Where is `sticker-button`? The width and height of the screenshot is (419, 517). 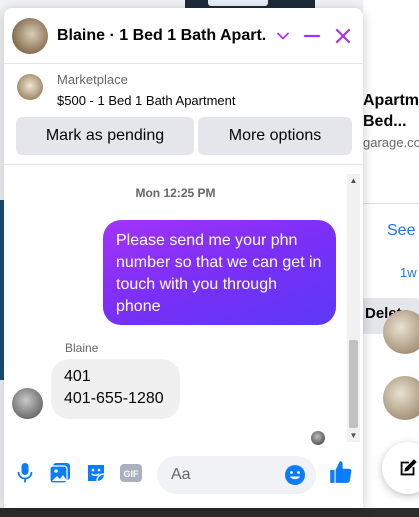
sticker-button is located at coordinates (96, 473).